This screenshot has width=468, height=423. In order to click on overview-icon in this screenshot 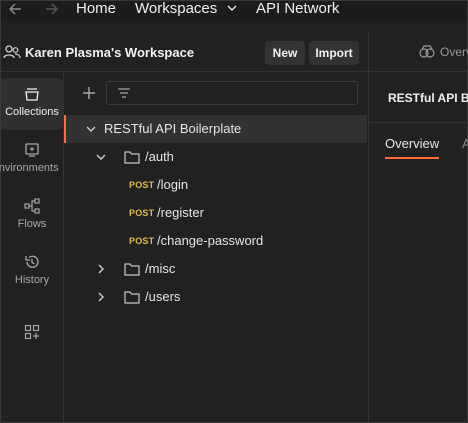, I will do `click(427, 51)`.